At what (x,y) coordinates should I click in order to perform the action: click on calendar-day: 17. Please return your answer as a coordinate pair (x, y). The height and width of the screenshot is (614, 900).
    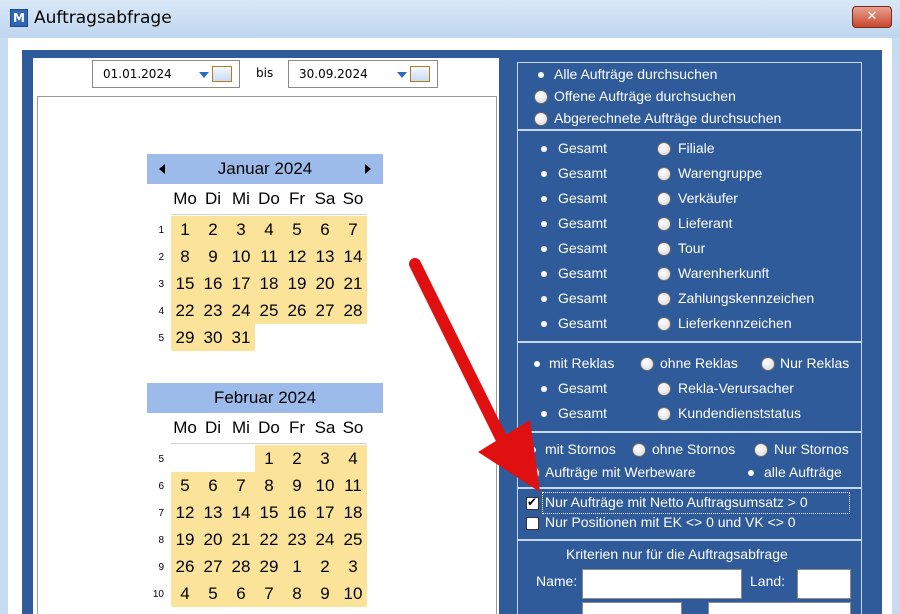
    Looking at the image, I should click on (241, 283).